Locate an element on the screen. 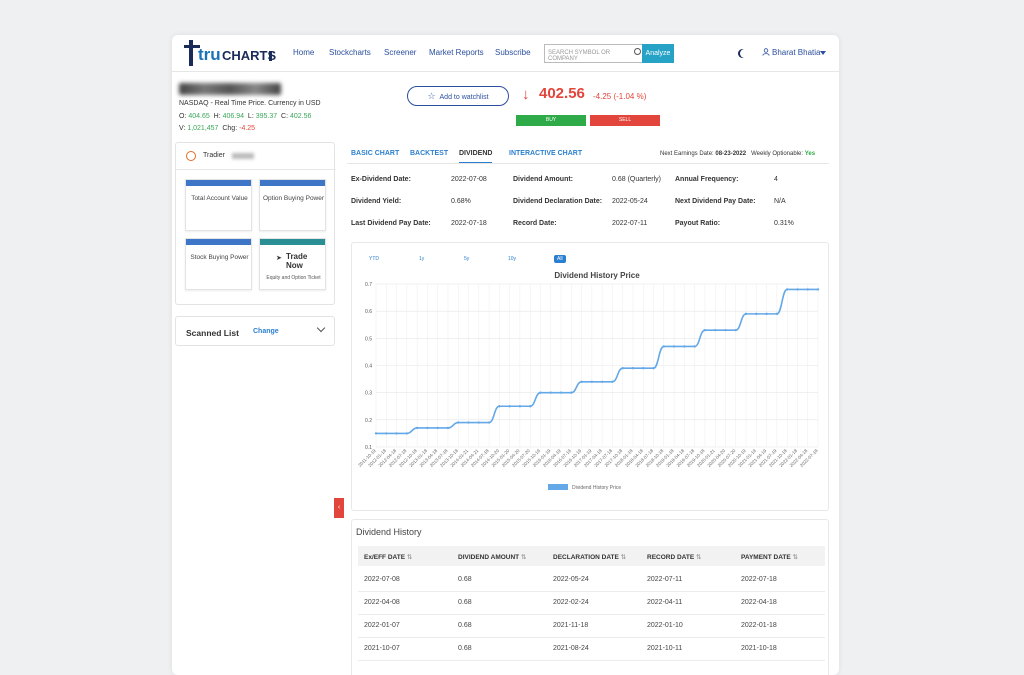  card-label: Stock Buying Power is located at coordinates (219, 257).